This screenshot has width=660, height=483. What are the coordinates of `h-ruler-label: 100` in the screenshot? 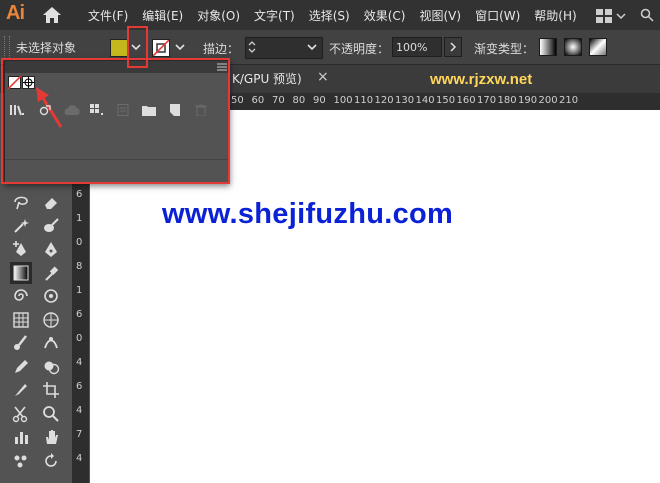 It's located at (343, 100).